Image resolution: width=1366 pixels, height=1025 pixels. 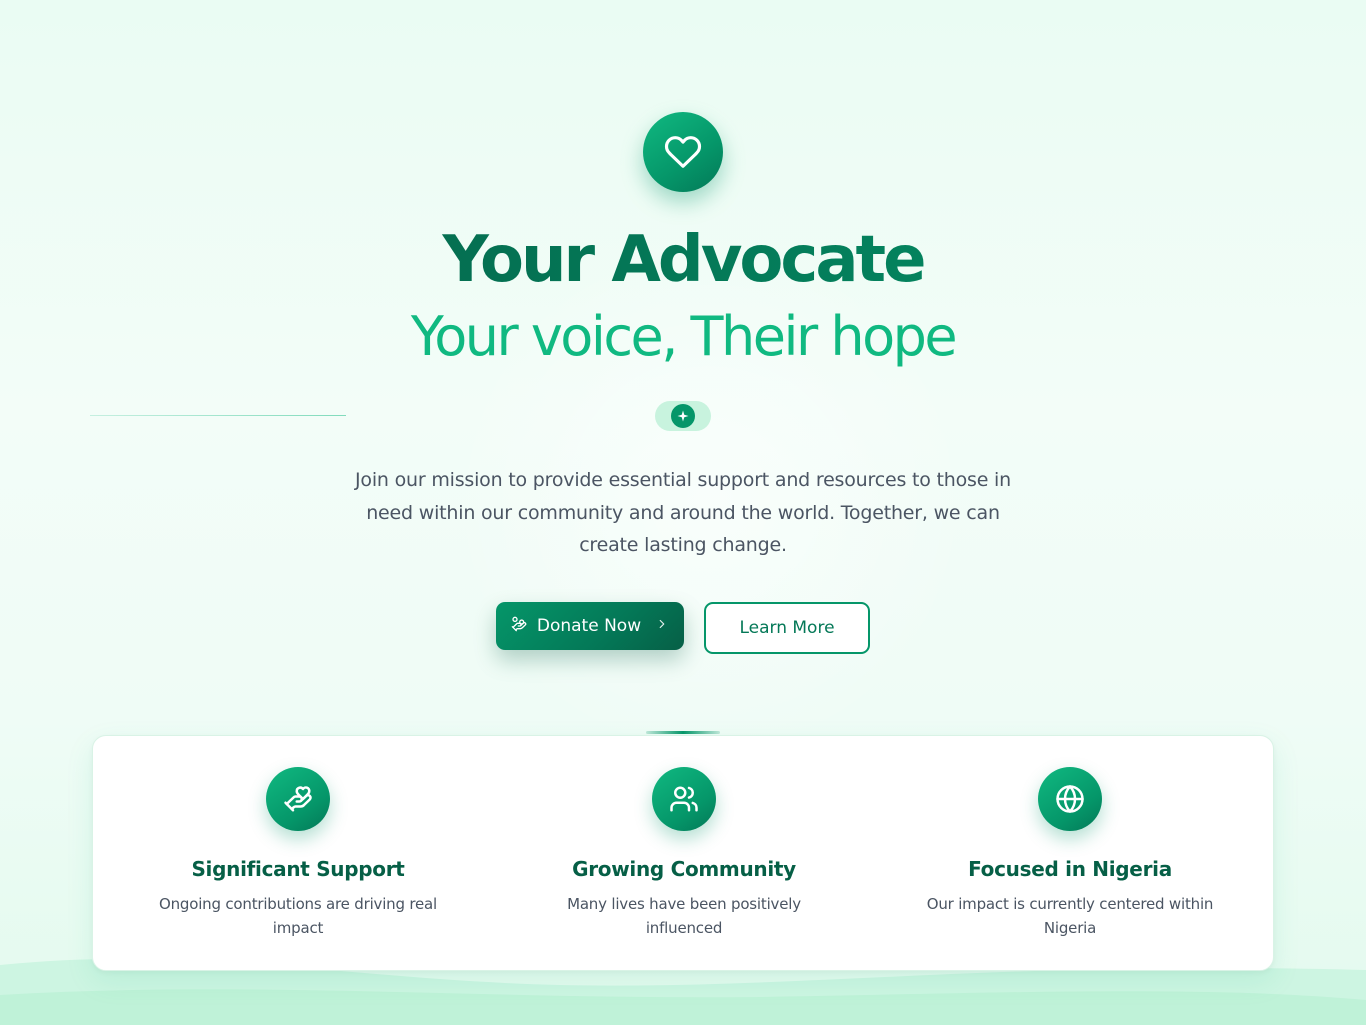 What do you see at coordinates (298, 869) in the screenshot?
I see `stat-title: Significant Support` at bounding box center [298, 869].